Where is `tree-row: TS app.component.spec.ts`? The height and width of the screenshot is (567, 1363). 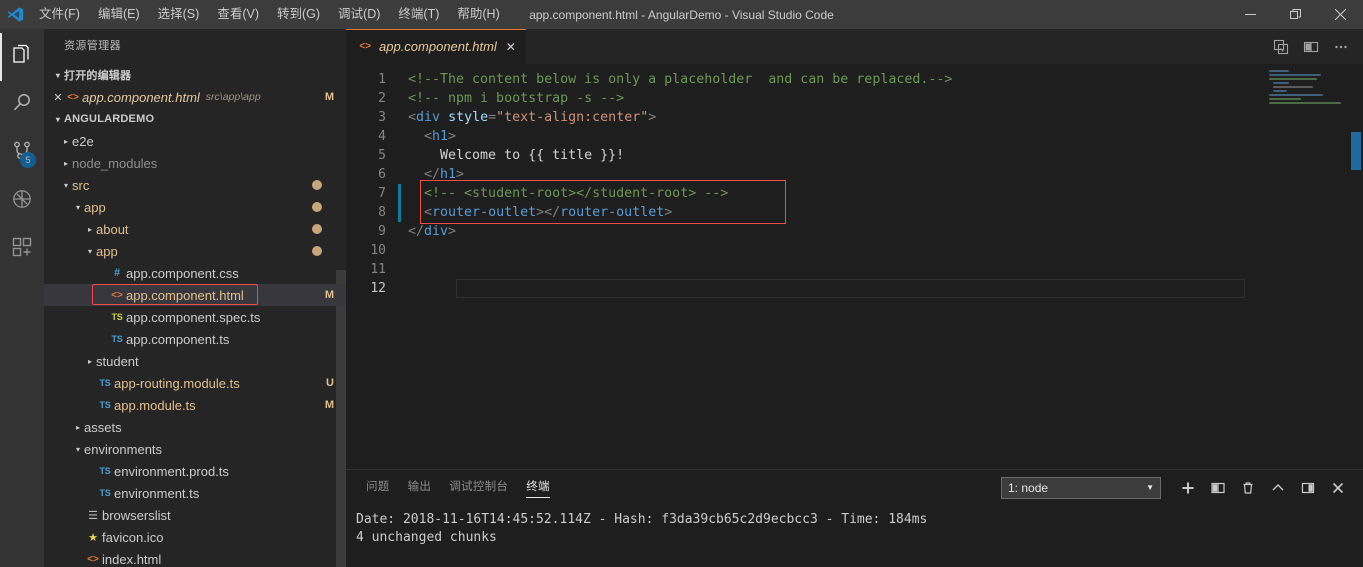 tree-row: TS app.component.spec.ts is located at coordinates (195, 317).